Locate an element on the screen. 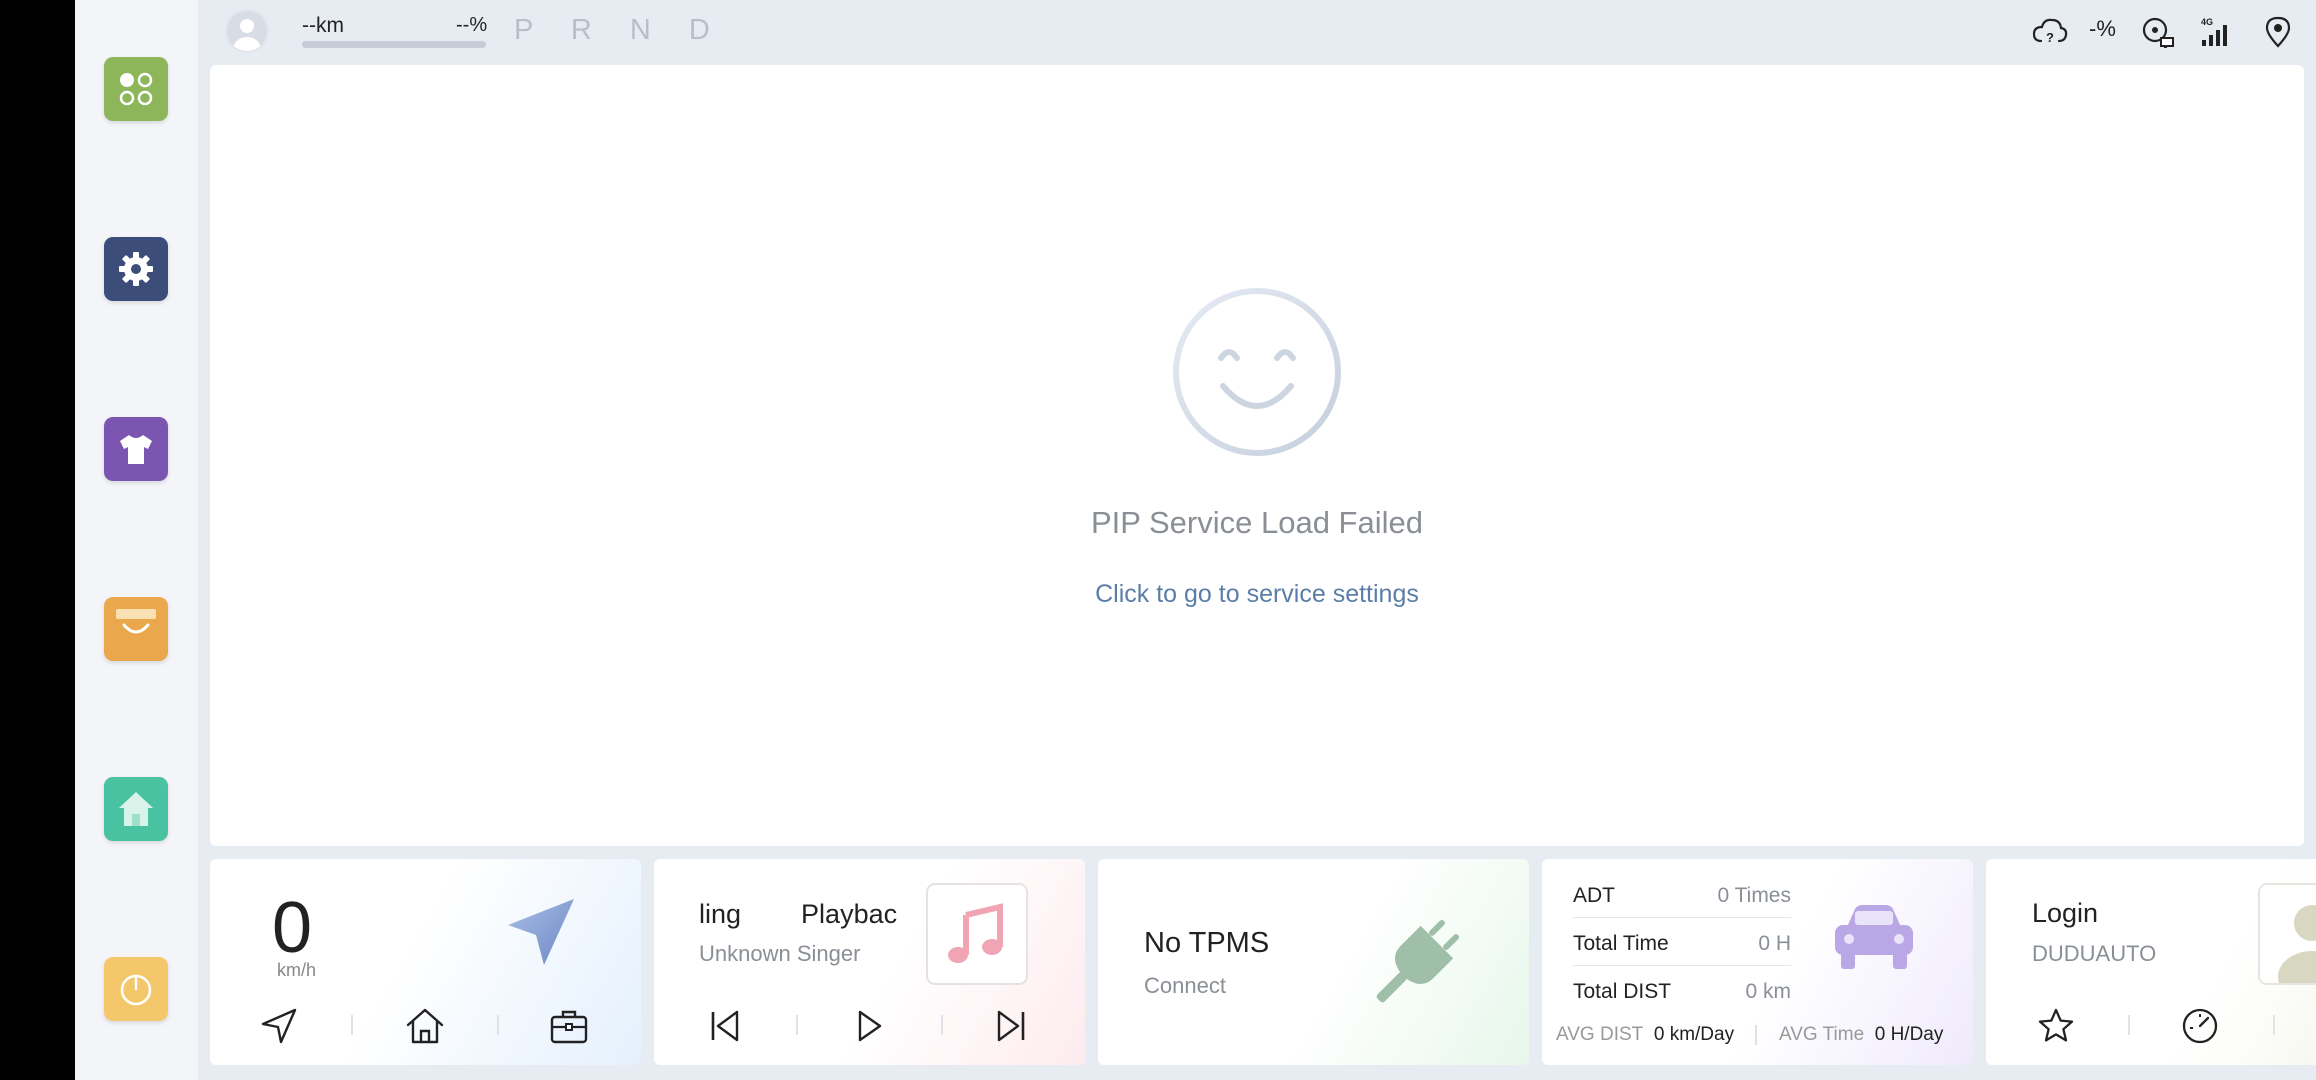 Image resolution: width=2316 pixels, height=1080 pixels. gear-icon is located at coordinates (136, 269).